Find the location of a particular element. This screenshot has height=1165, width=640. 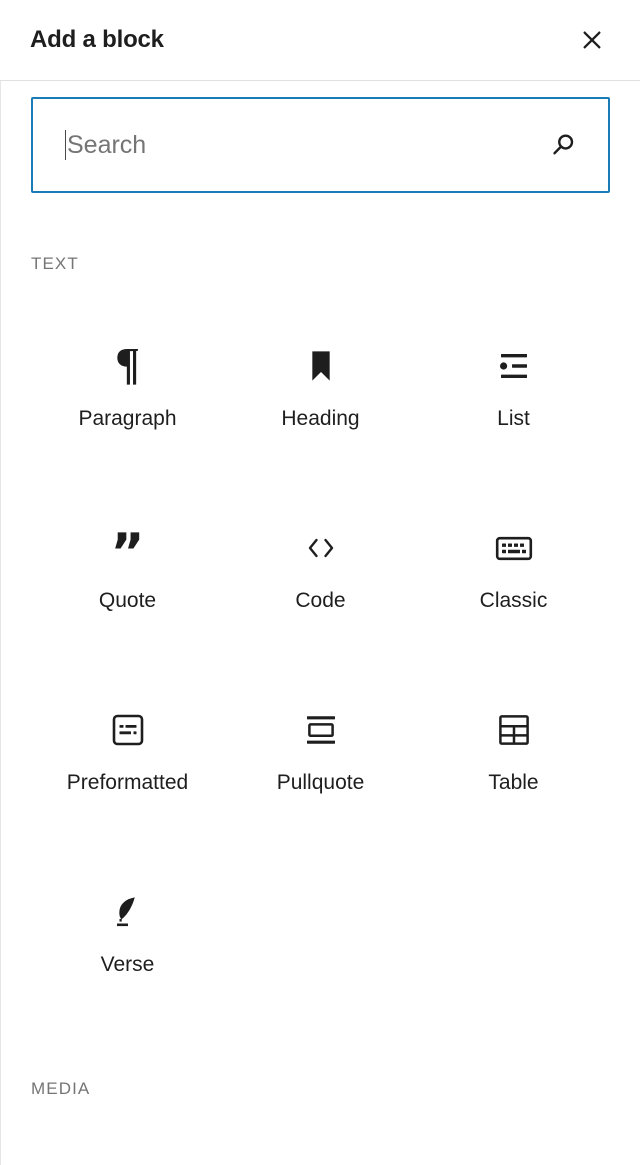

block-item-pullquote: Pullquote is located at coordinates (320, 748).